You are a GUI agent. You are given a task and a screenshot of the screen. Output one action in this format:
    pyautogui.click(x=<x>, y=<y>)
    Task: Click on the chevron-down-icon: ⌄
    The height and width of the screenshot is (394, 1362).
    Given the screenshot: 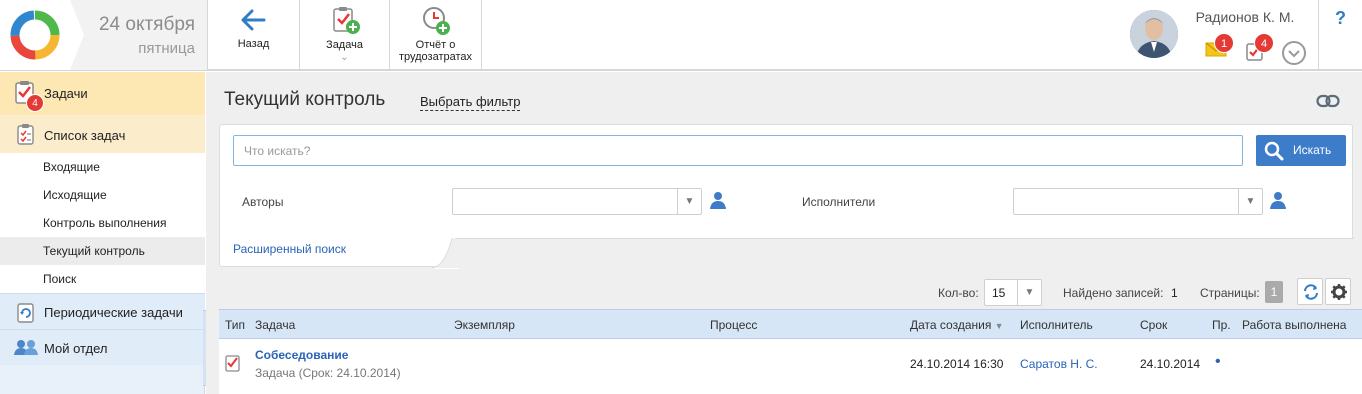 What is the action you would take?
    pyautogui.click(x=344, y=58)
    